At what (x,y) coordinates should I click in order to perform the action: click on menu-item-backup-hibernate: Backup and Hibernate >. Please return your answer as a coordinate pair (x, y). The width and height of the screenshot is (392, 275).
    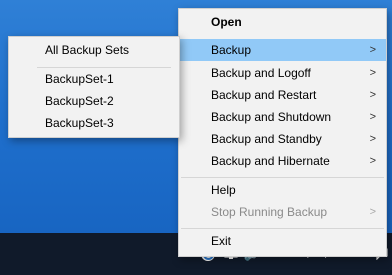
    Looking at the image, I should click on (282, 161).